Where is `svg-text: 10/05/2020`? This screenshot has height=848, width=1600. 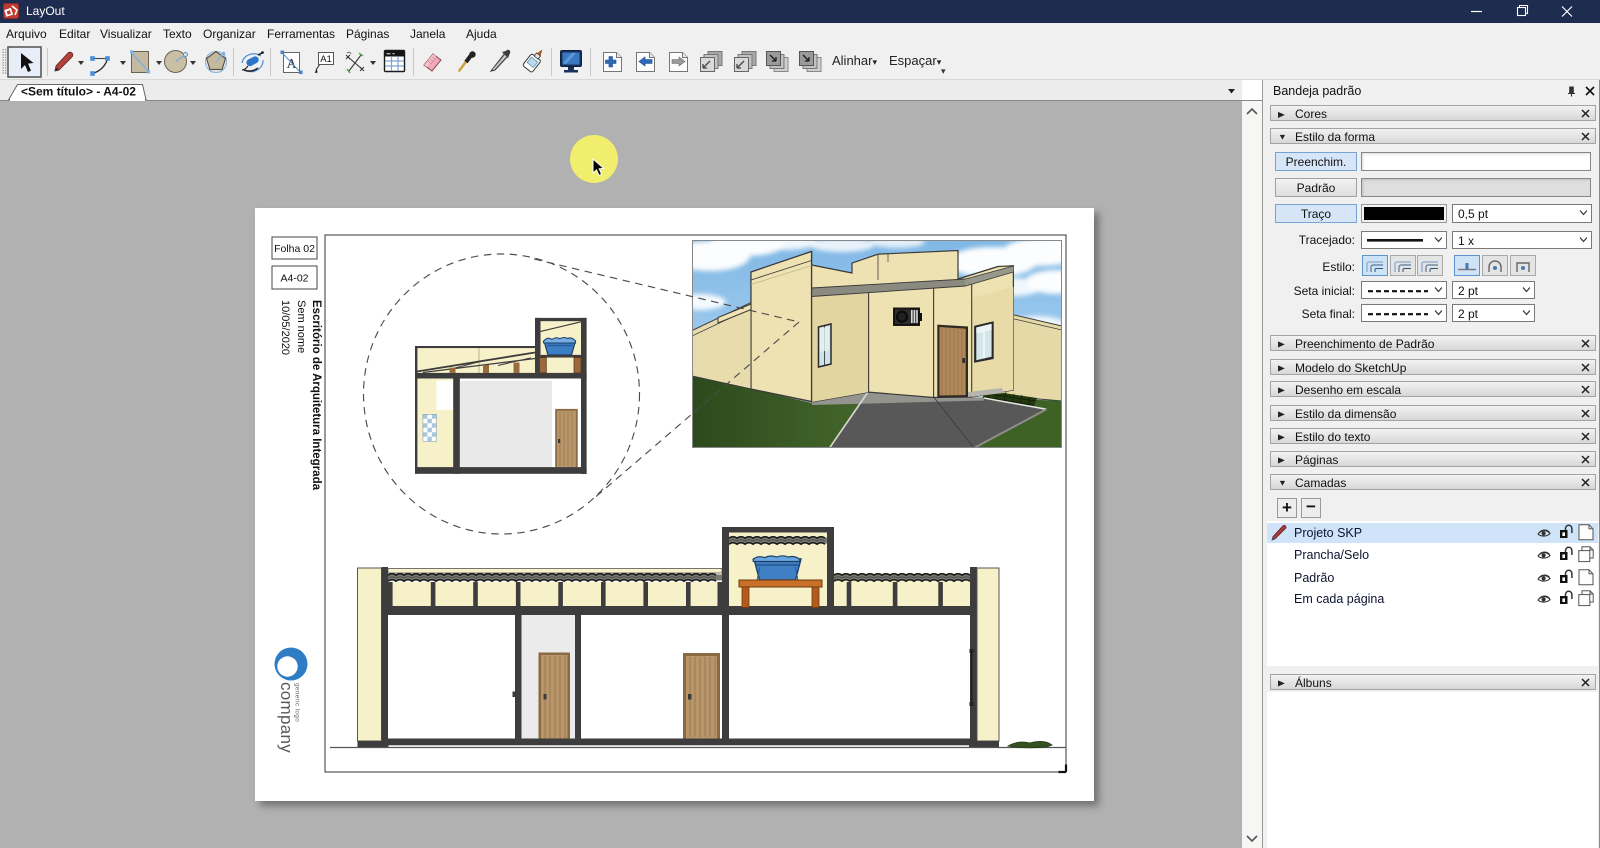
svg-text: 10/05/2020 is located at coordinates (285, 327).